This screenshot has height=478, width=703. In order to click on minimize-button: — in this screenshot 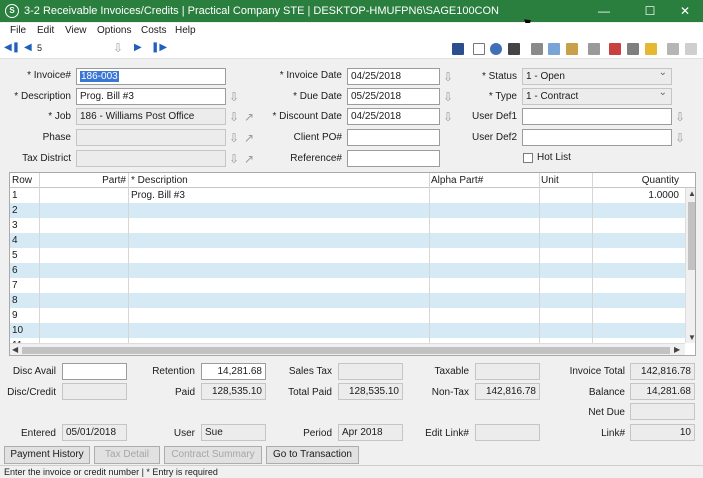, I will do `click(604, 11)`.